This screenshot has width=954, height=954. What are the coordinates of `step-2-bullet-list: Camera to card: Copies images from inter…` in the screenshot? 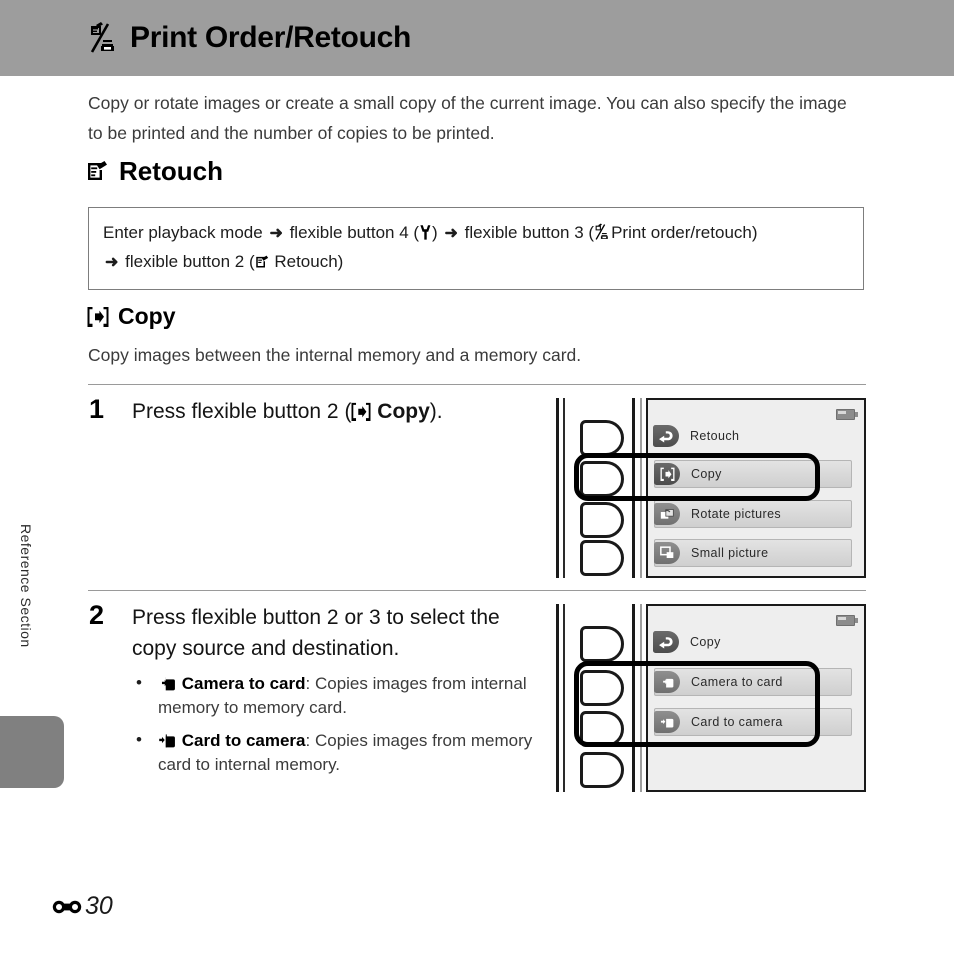 It's located at (334, 724).